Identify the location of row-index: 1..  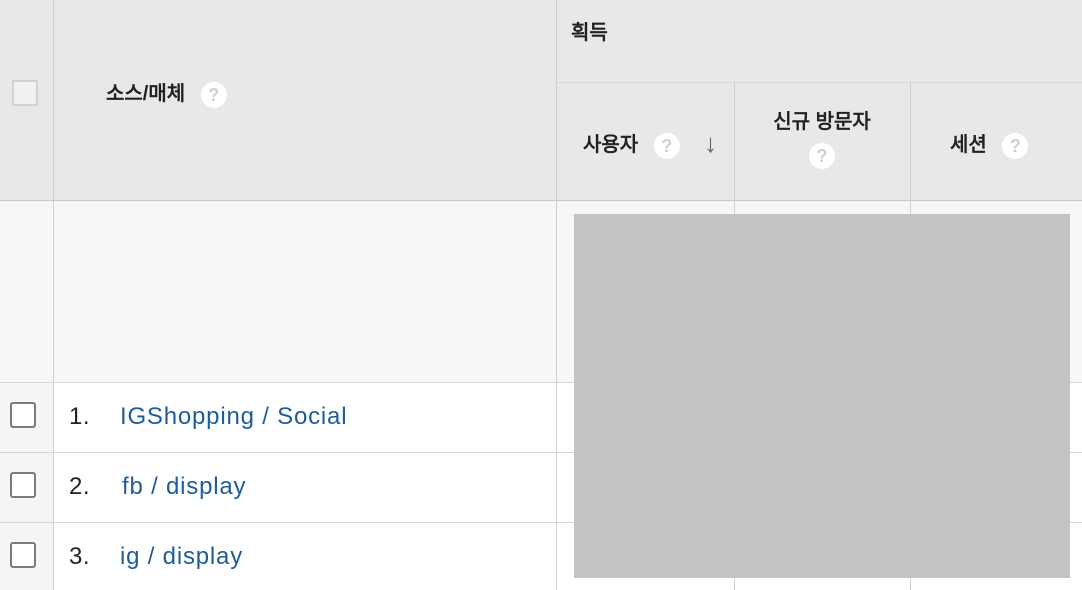
(80, 416).